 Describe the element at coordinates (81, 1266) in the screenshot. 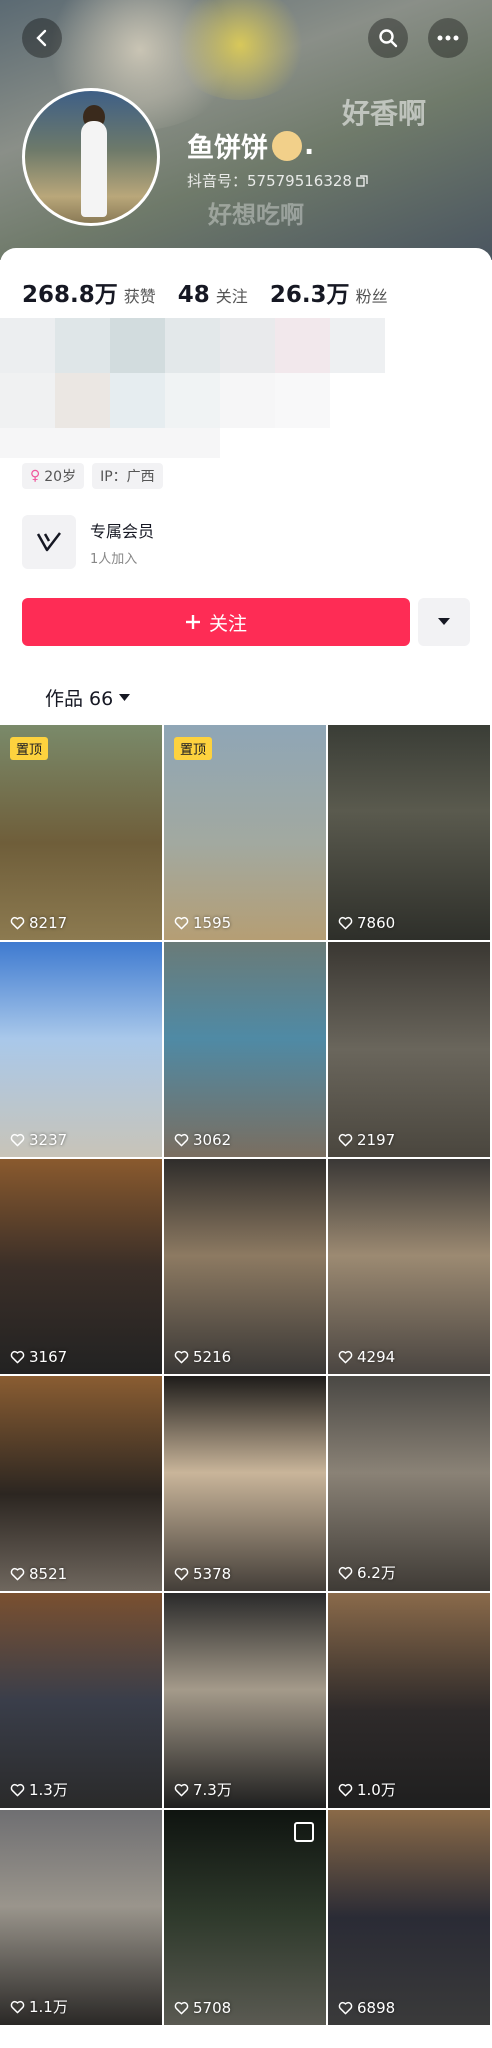

I see `video-thumbnail: 3167` at that location.